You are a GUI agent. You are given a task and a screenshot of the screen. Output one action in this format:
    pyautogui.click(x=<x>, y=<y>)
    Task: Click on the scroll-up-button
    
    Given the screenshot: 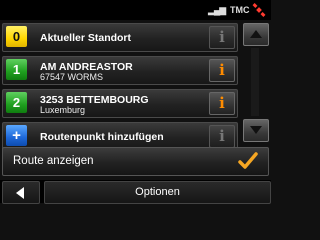 What is the action you would take?
    pyautogui.click(x=256, y=34)
    